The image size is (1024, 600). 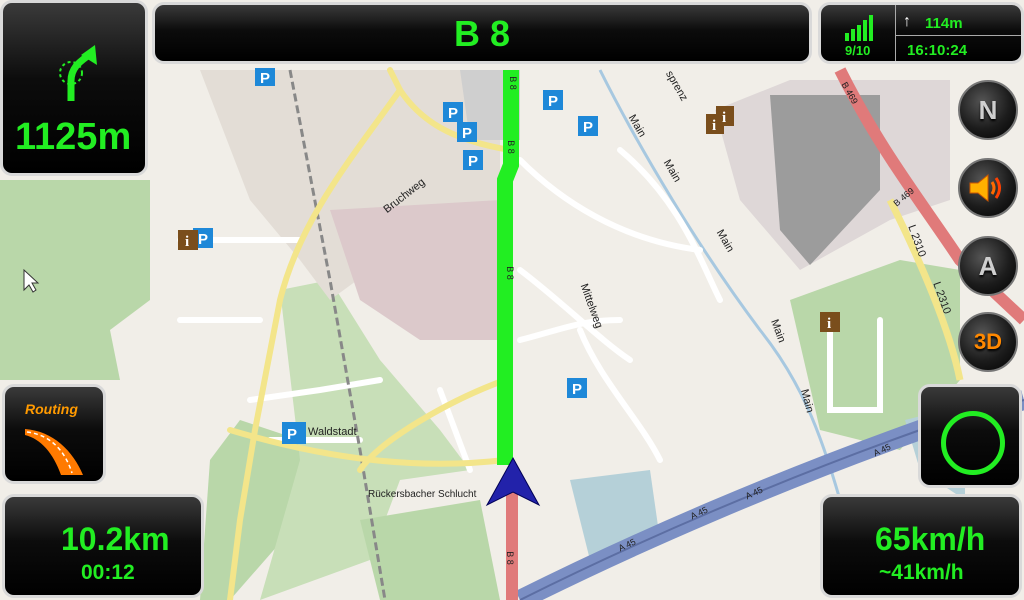 I want to click on north-up-label: N, so click(x=988, y=109).